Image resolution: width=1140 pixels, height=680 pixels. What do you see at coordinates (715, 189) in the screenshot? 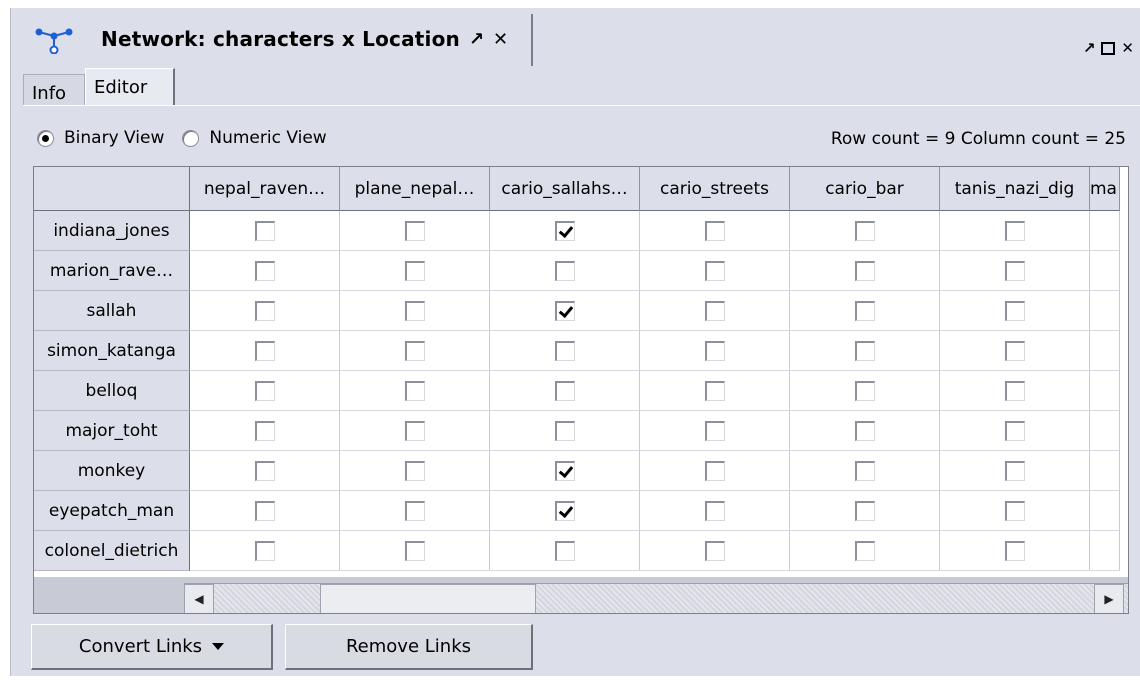
I see `column-header: cario_streets` at bounding box center [715, 189].